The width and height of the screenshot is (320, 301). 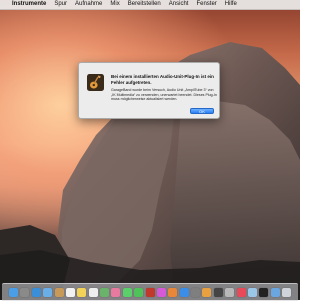 What do you see at coordinates (231, 4) in the screenshot?
I see `menu-hilfe: Hilfe` at bounding box center [231, 4].